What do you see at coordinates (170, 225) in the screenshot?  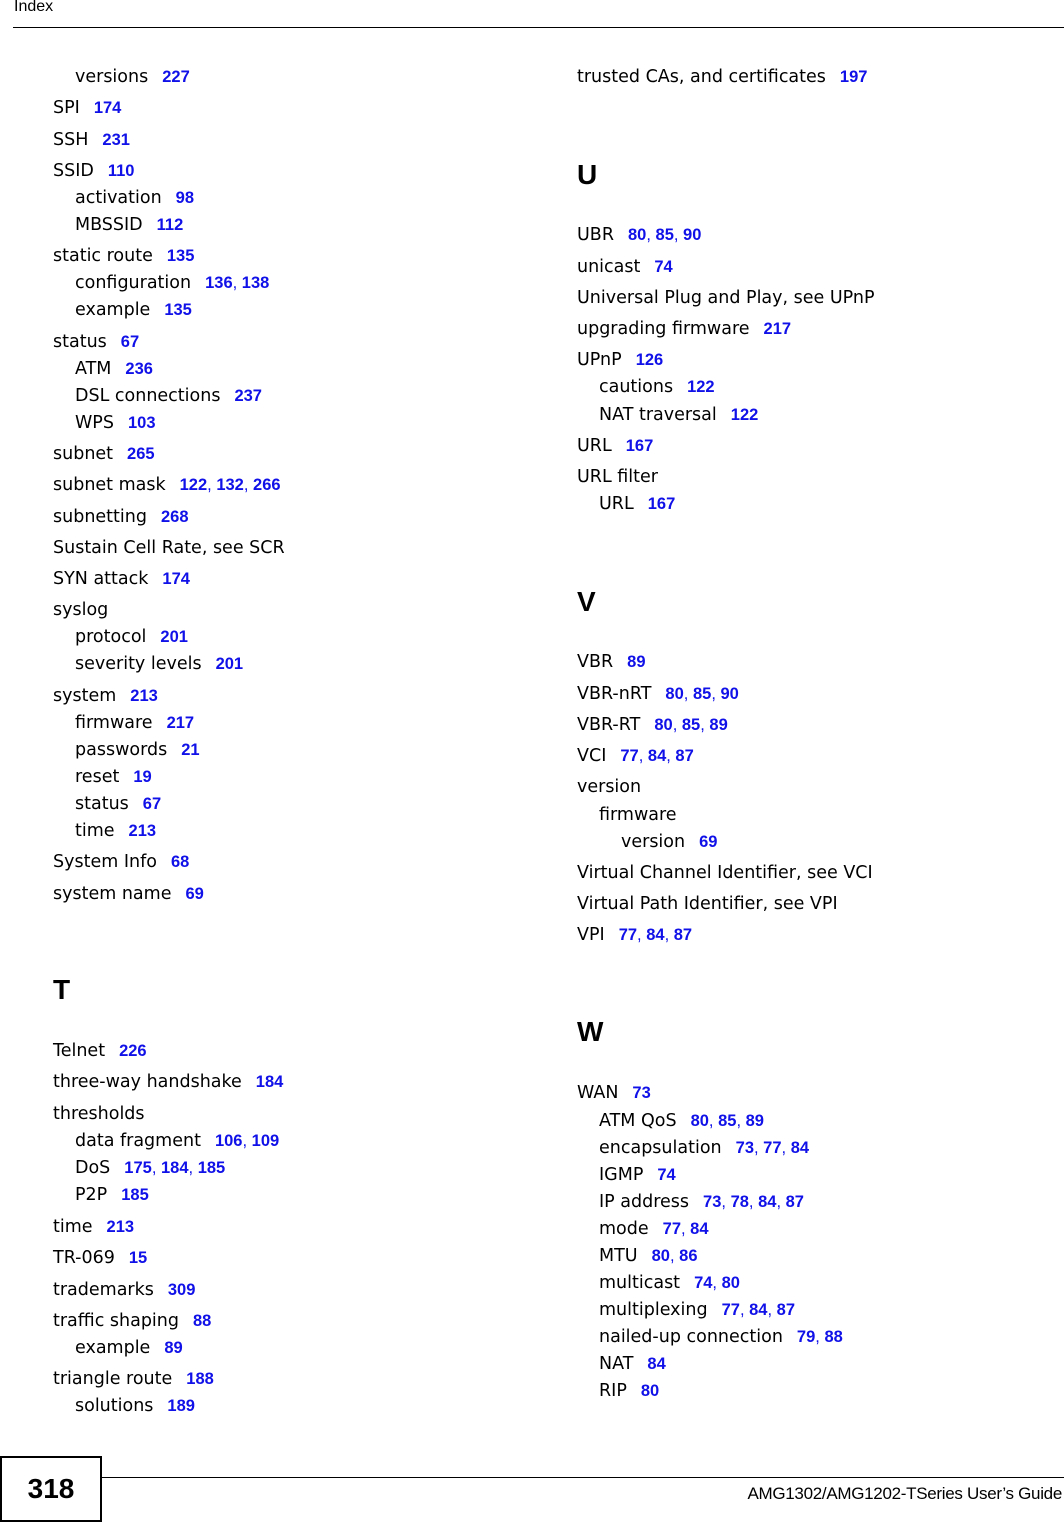 I see `page-link: 112` at bounding box center [170, 225].